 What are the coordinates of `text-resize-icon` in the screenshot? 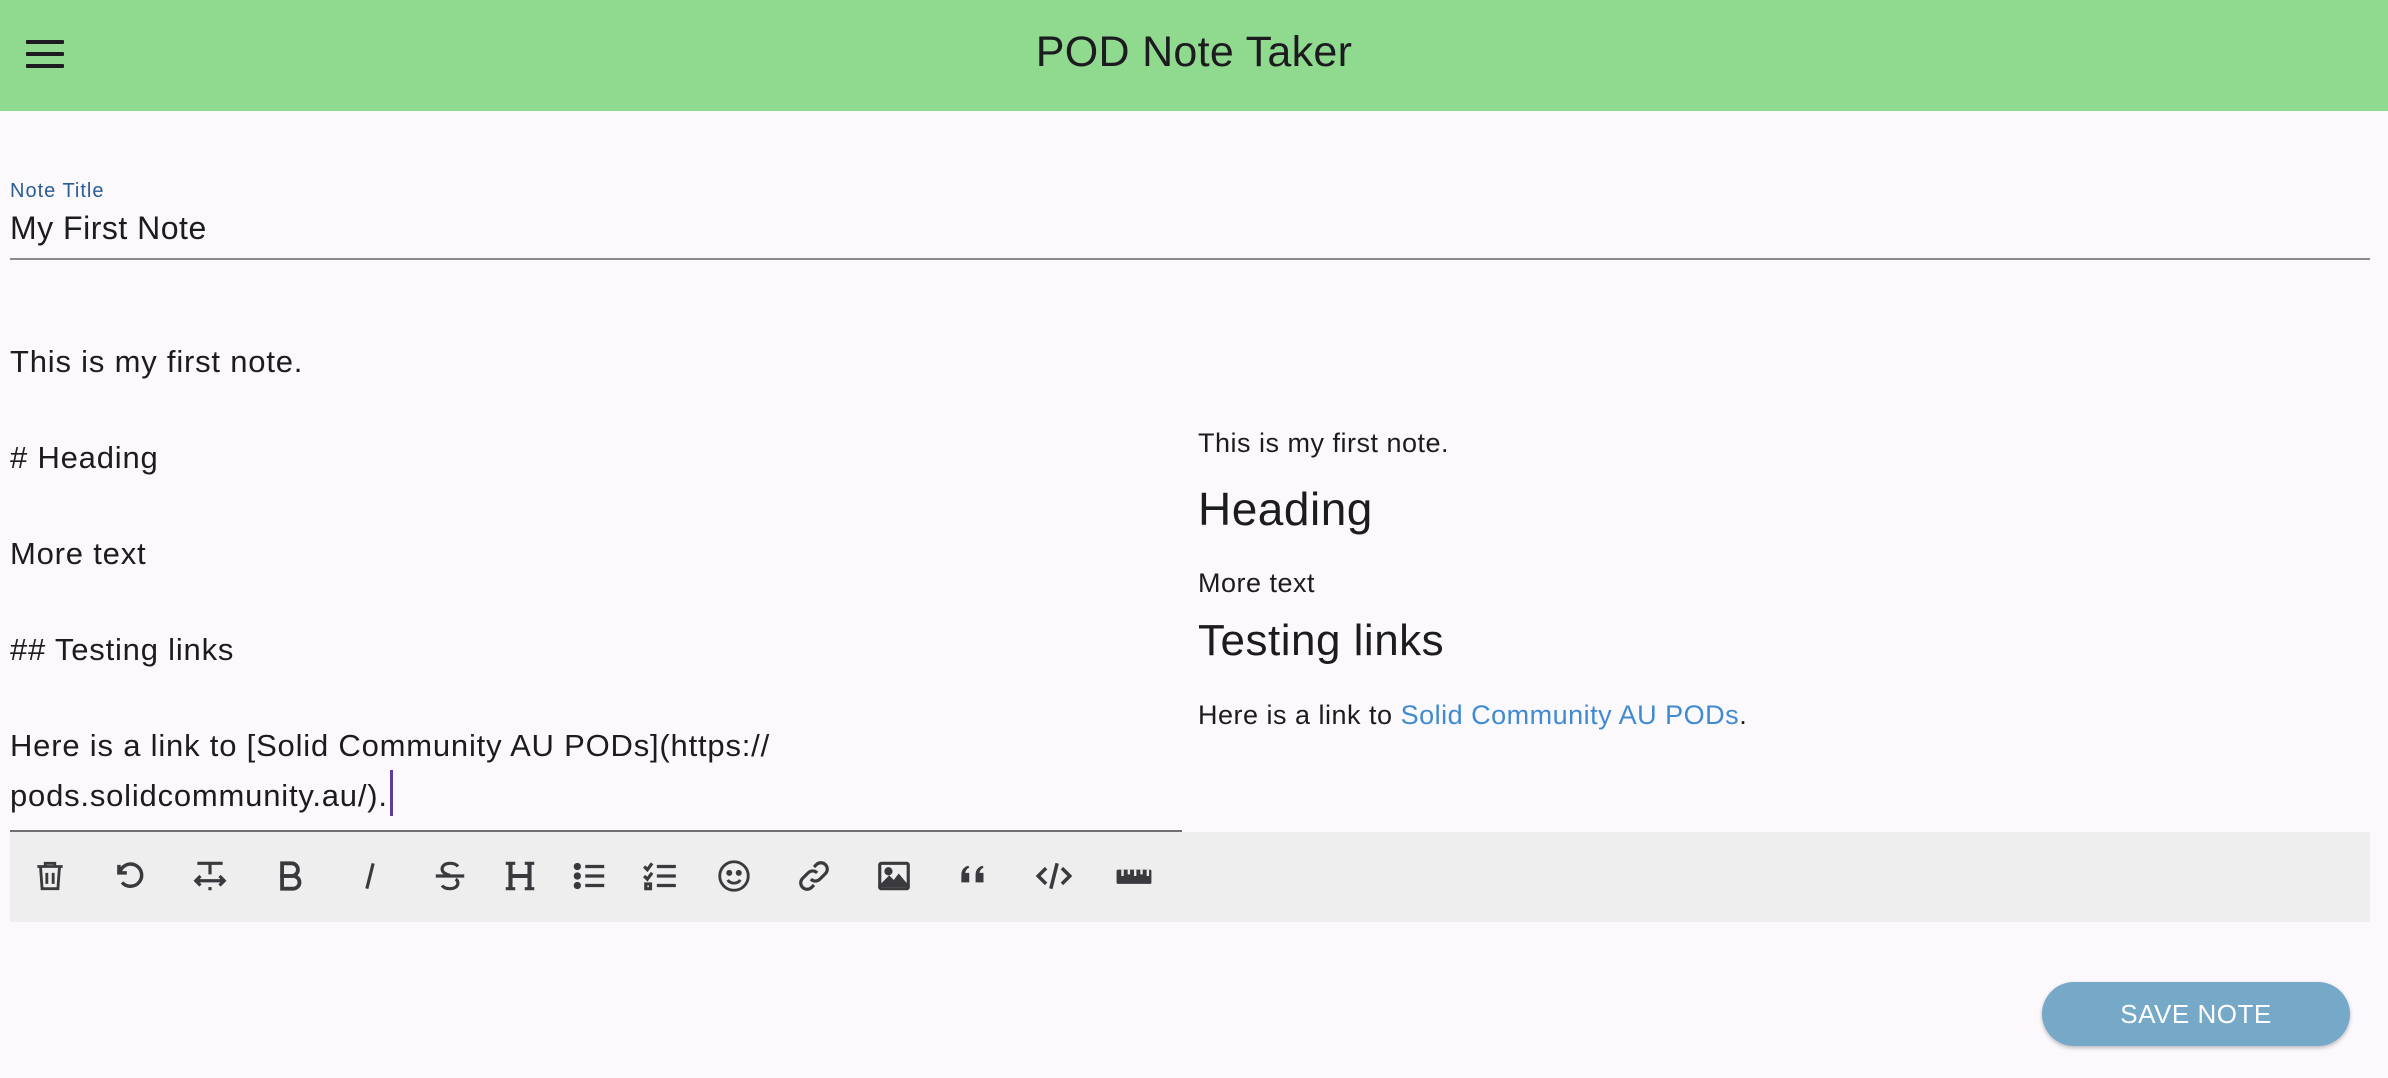 It's located at (210, 876).